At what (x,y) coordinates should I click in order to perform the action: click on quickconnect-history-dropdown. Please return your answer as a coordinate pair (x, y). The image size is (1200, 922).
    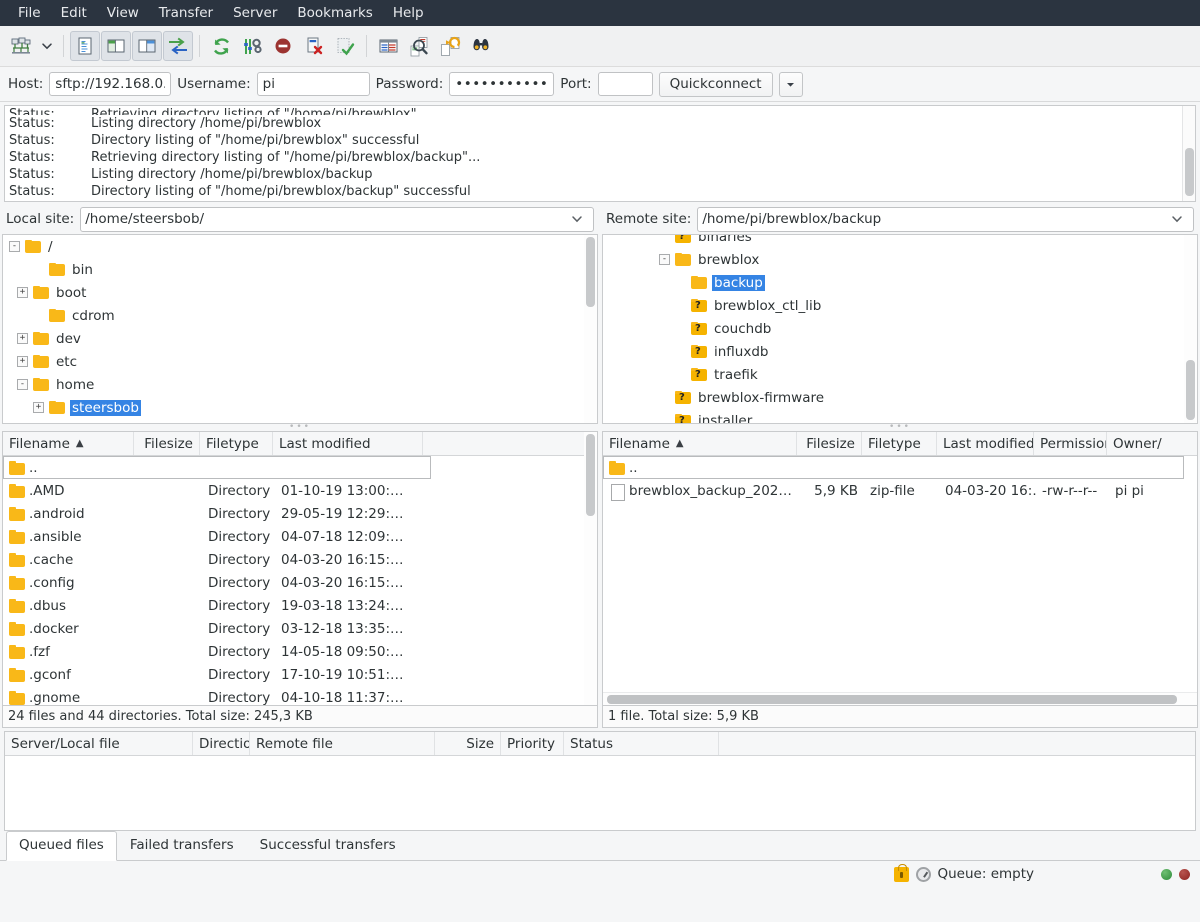
    Looking at the image, I should click on (790, 84).